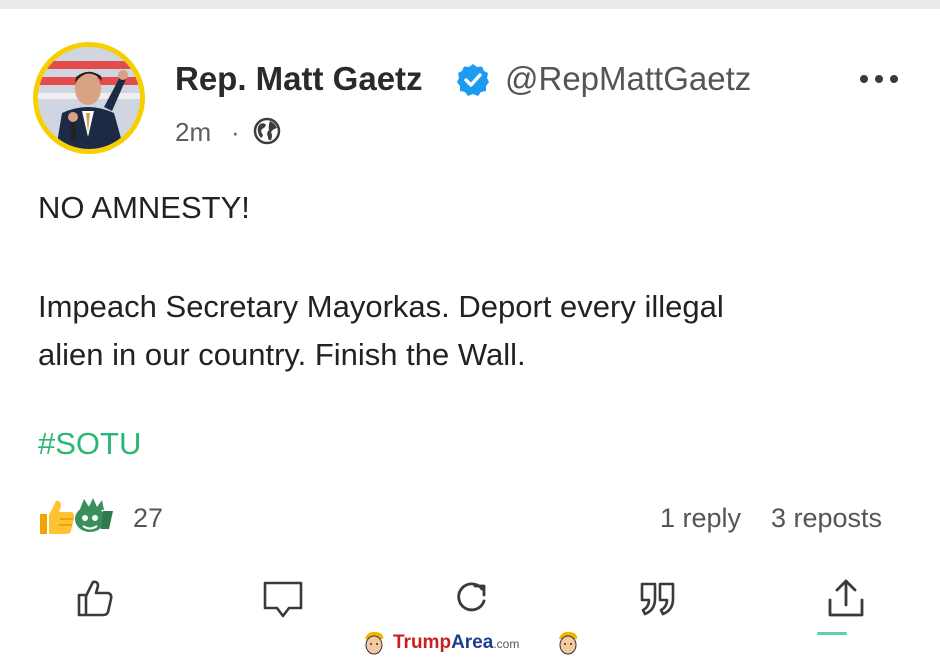 The width and height of the screenshot is (940, 661). Describe the element at coordinates (93, 516) in the screenshot. I see `custom-reaction-icon` at that location.